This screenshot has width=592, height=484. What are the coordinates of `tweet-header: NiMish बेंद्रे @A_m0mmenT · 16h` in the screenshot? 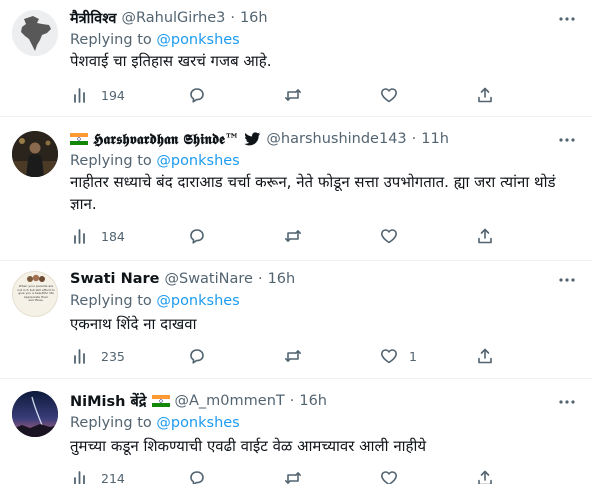 It's located at (311, 401).